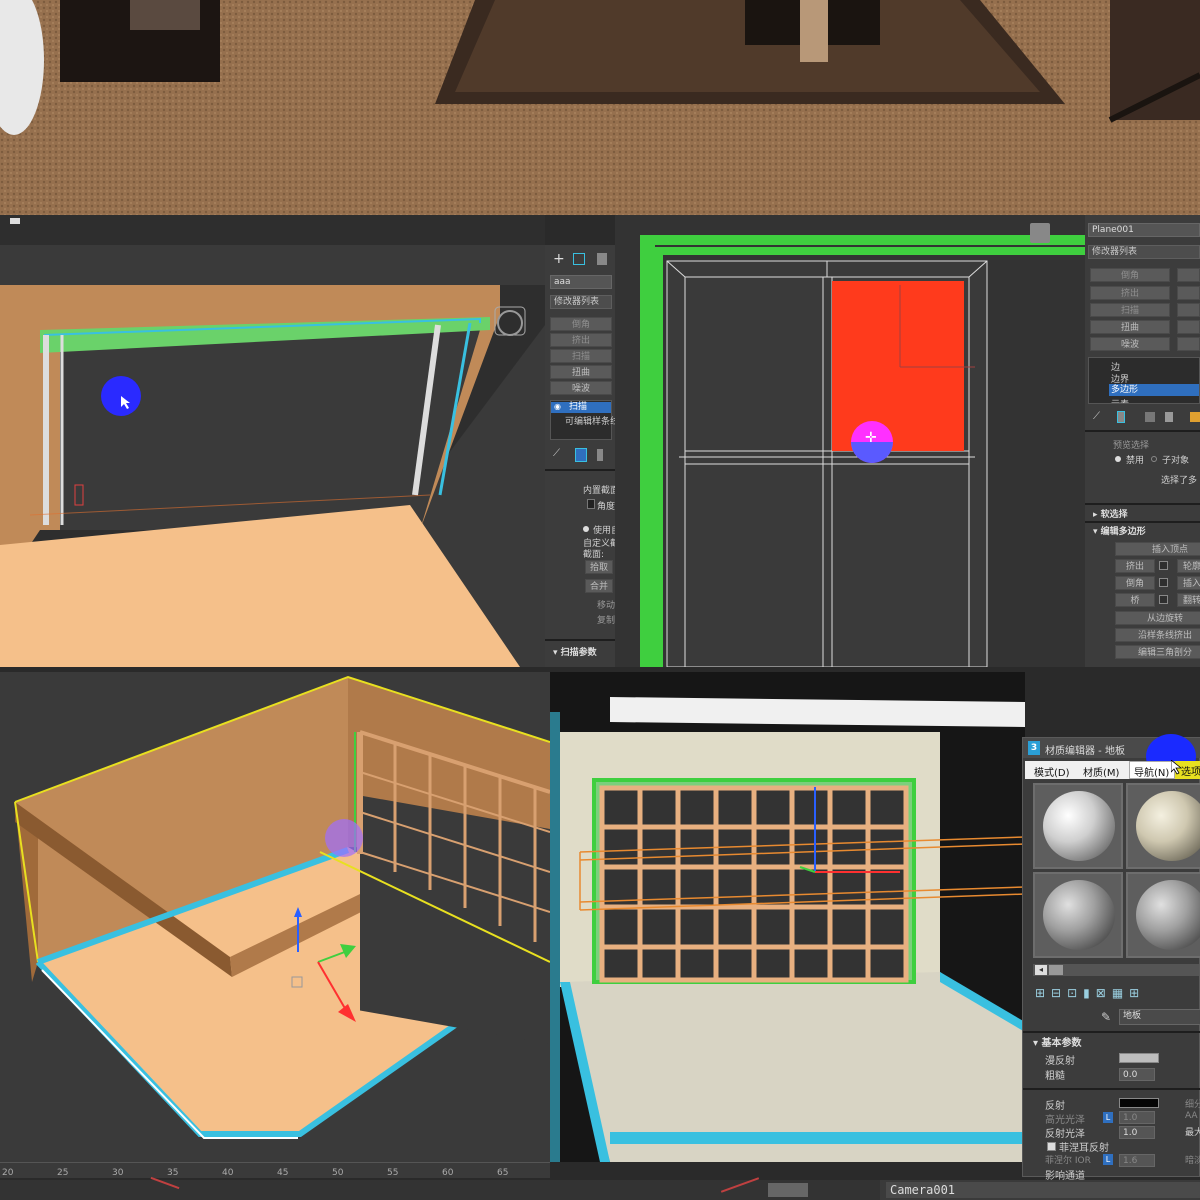 This screenshot has width=1200, height=1200. I want to click on bottom-strip: Camera001, so click(600, 1188).